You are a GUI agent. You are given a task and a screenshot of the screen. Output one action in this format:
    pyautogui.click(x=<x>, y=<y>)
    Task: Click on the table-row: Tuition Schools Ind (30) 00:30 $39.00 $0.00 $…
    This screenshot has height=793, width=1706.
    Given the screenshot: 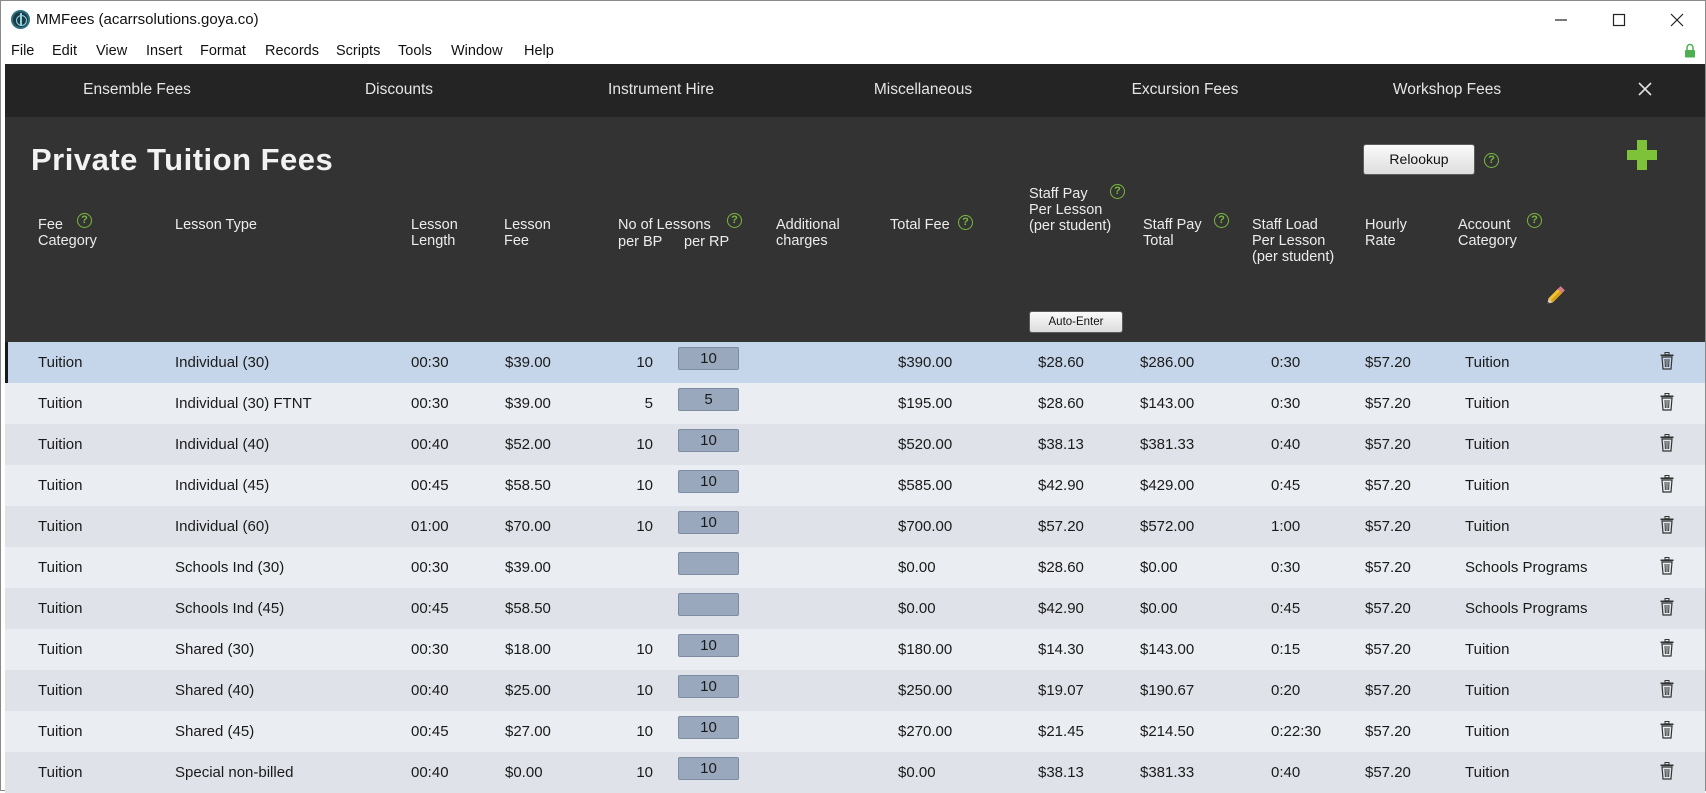 What is the action you would take?
    pyautogui.click(x=855, y=567)
    